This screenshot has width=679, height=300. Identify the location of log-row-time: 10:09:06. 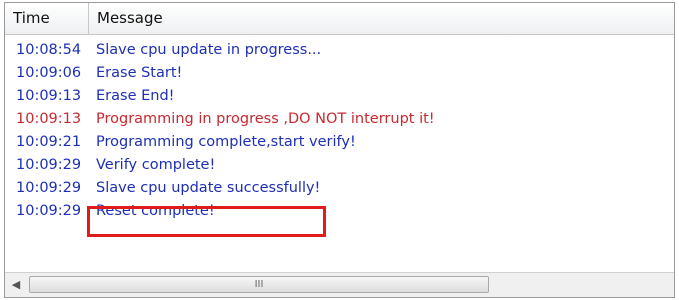
(49, 73).